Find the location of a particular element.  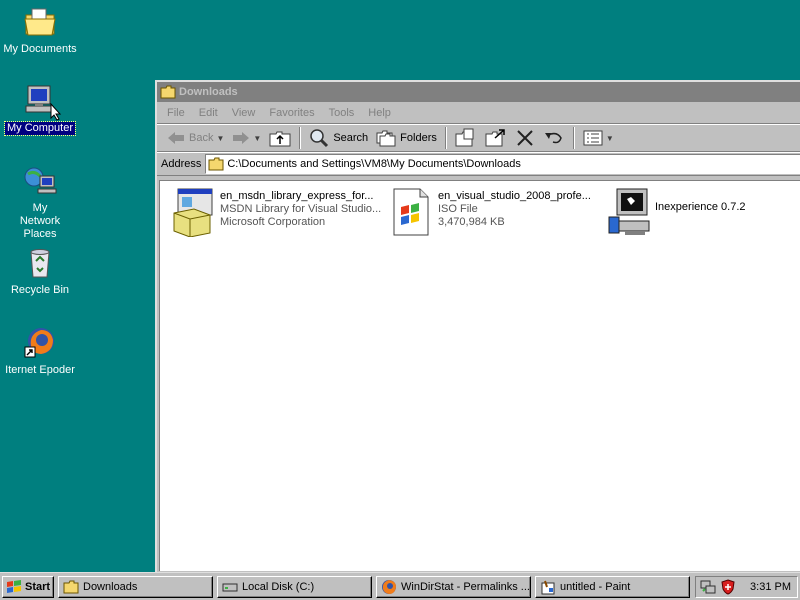

start-label: Start is located at coordinates (38, 586).